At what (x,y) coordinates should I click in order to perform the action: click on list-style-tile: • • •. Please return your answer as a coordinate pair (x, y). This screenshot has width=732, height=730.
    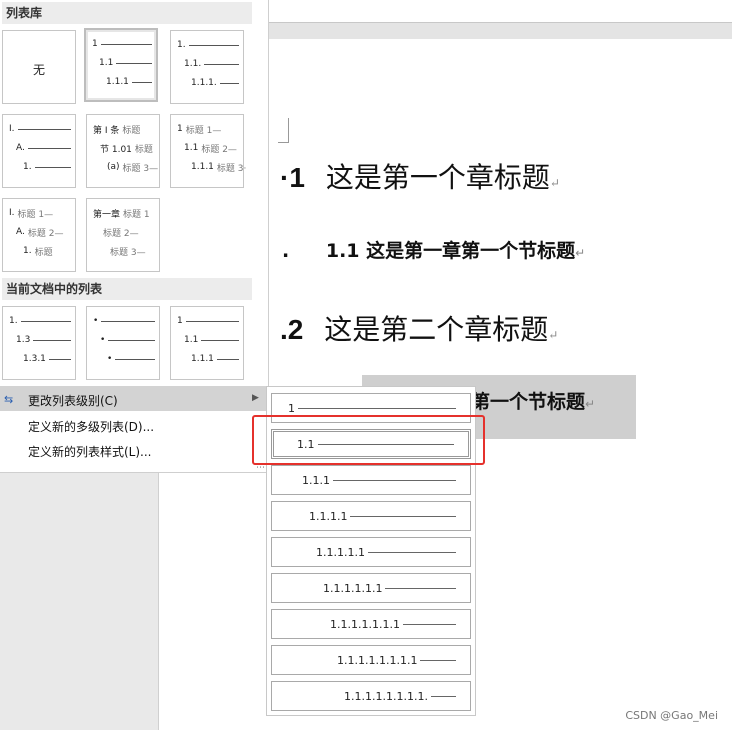
    Looking at the image, I should click on (123, 343).